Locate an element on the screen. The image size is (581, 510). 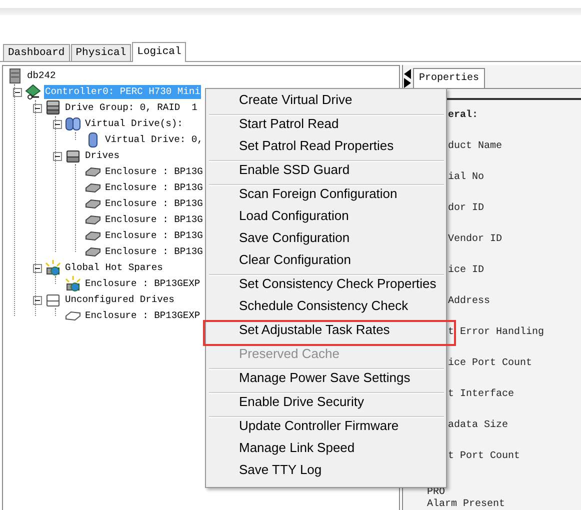
cylinders-icon is located at coordinates (73, 124).